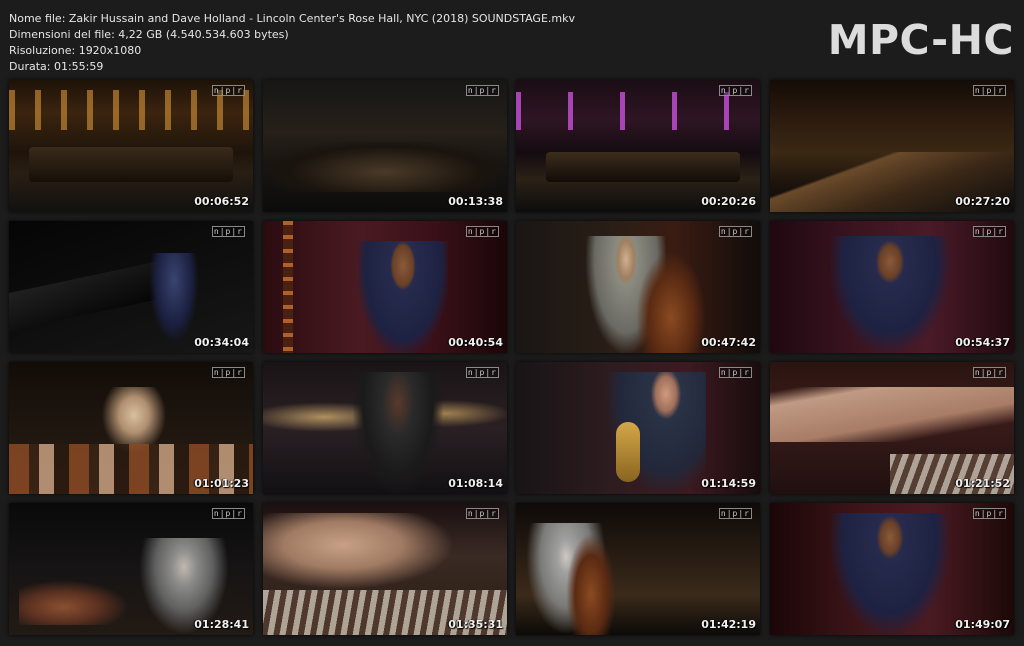 The width and height of the screenshot is (1024, 646). I want to click on thumbnail: n|p|r 01:49:07, so click(892, 569).